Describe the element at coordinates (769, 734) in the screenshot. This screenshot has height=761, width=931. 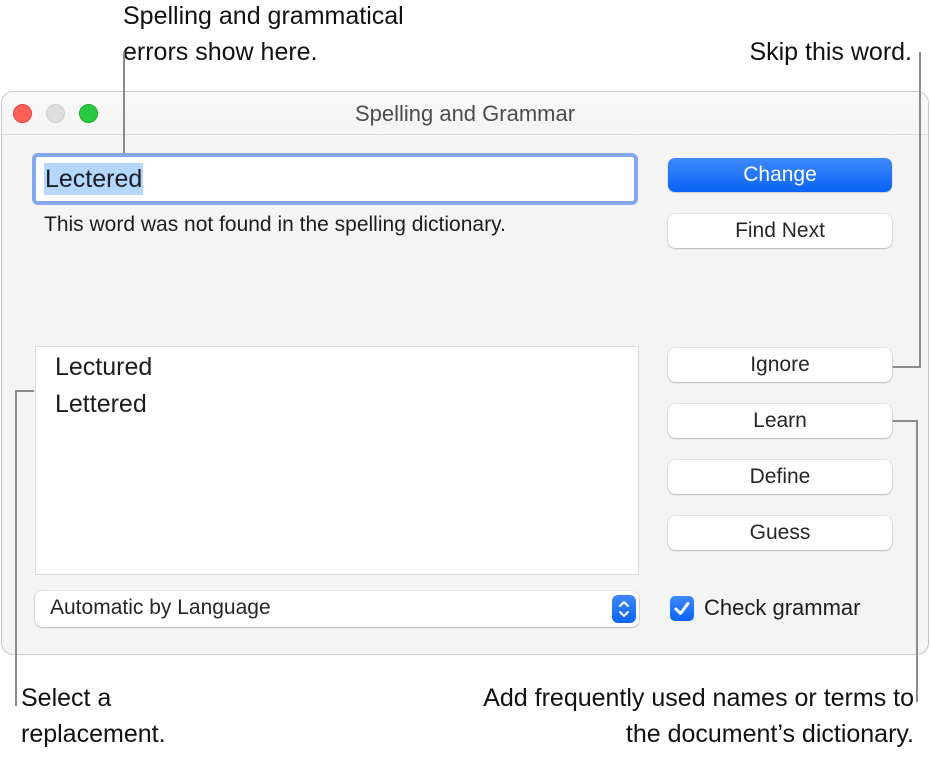
I see `callout-learn-line2: the document’s dictionary.` at that location.